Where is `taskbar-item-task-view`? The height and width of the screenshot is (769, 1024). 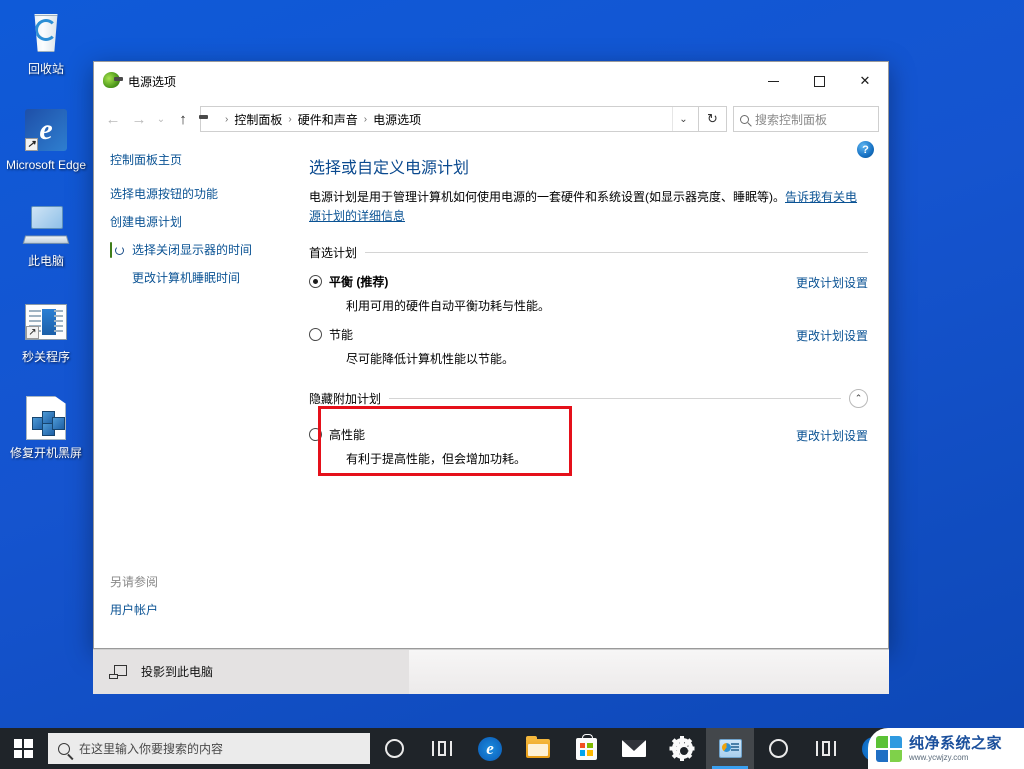 taskbar-item-task-view is located at coordinates (442, 748).